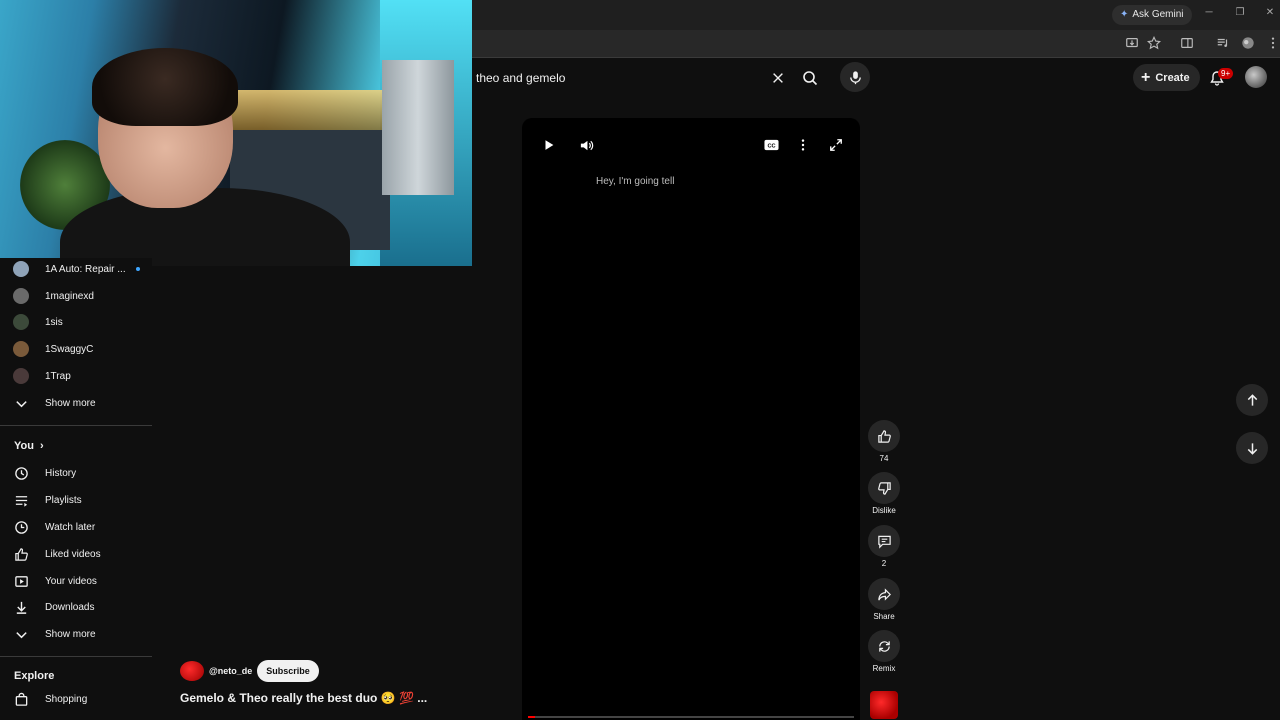 This screenshot has height=720, width=1280. What do you see at coordinates (810, 78) in the screenshot?
I see `search-icon` at bounding box center [810, 78].